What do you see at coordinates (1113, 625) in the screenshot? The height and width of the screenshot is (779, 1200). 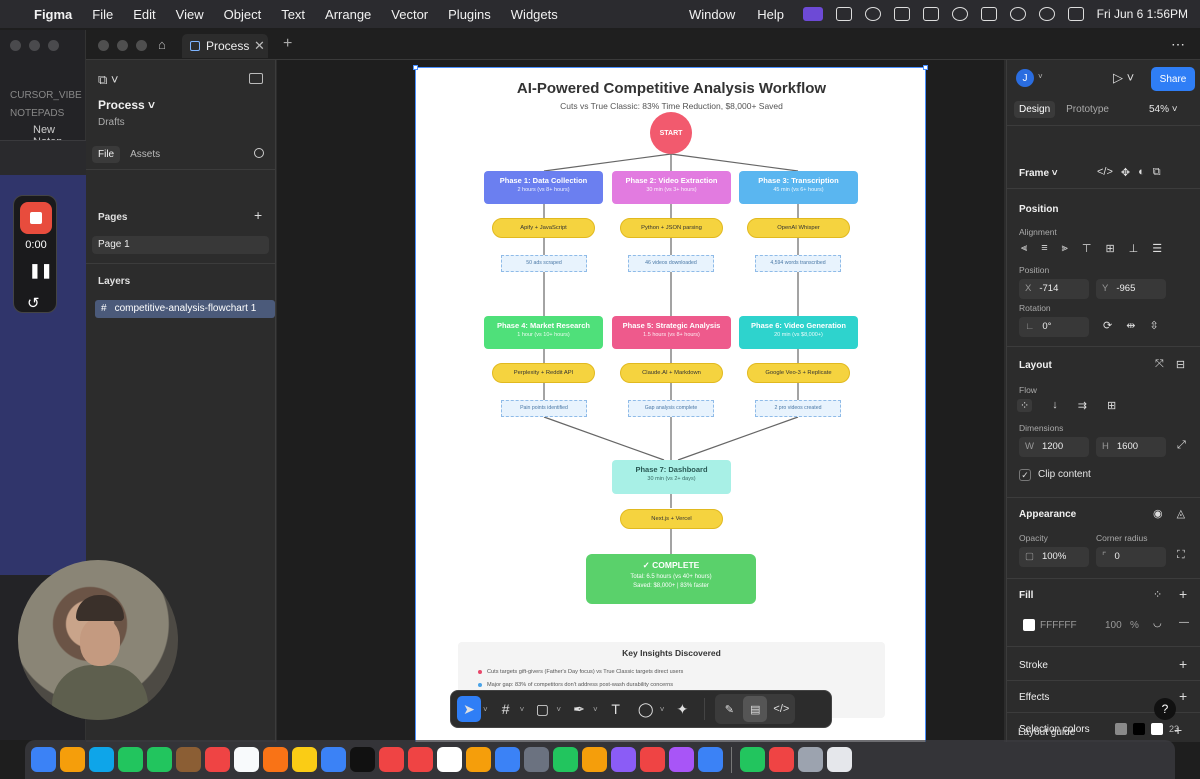 I see `fill-opacity: 100` at bounding box center [1113, 625].